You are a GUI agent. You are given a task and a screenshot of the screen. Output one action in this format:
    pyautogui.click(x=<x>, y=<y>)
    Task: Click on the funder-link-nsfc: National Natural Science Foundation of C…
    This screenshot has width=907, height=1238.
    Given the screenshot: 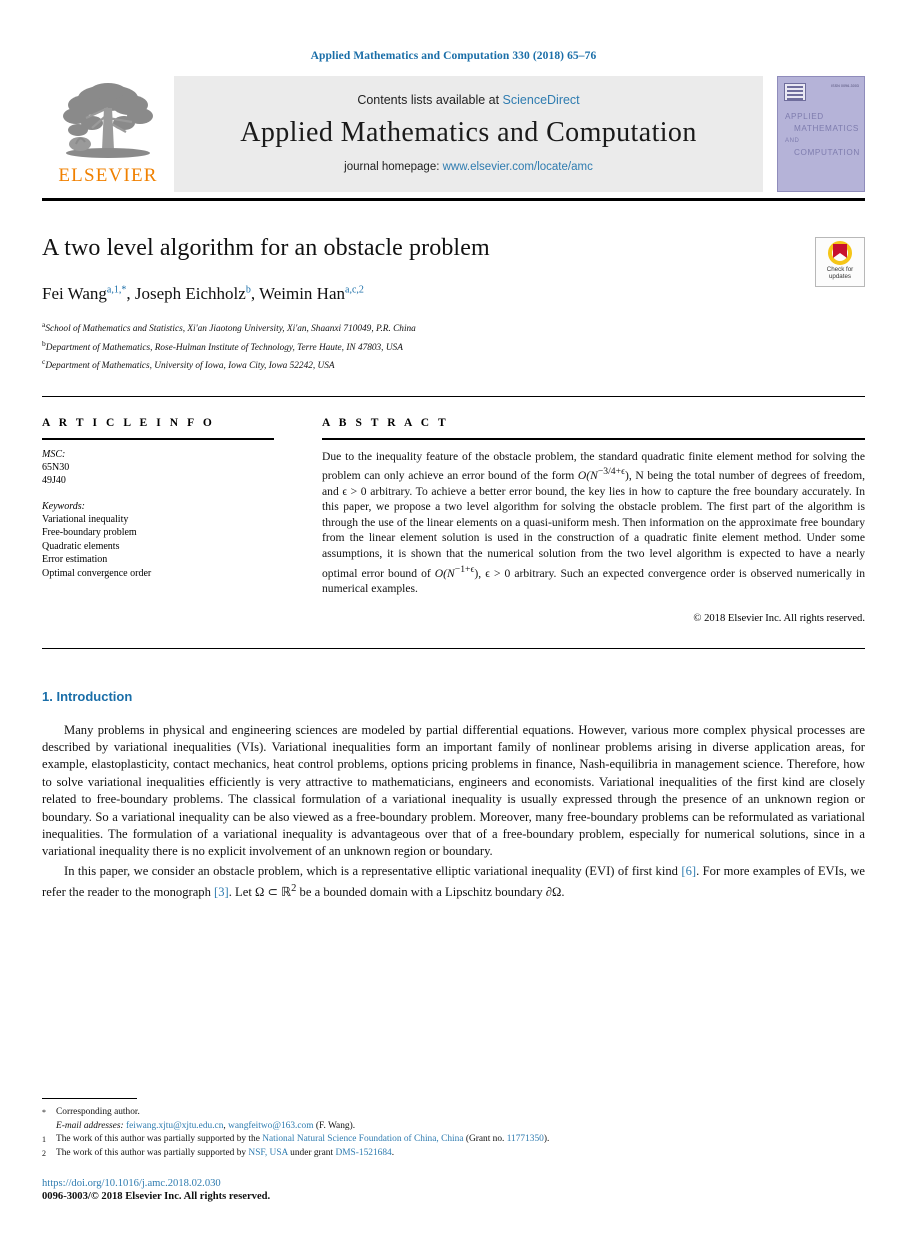 What is the action you would take?
    pyautogui.click(x=362, y=1139)
    